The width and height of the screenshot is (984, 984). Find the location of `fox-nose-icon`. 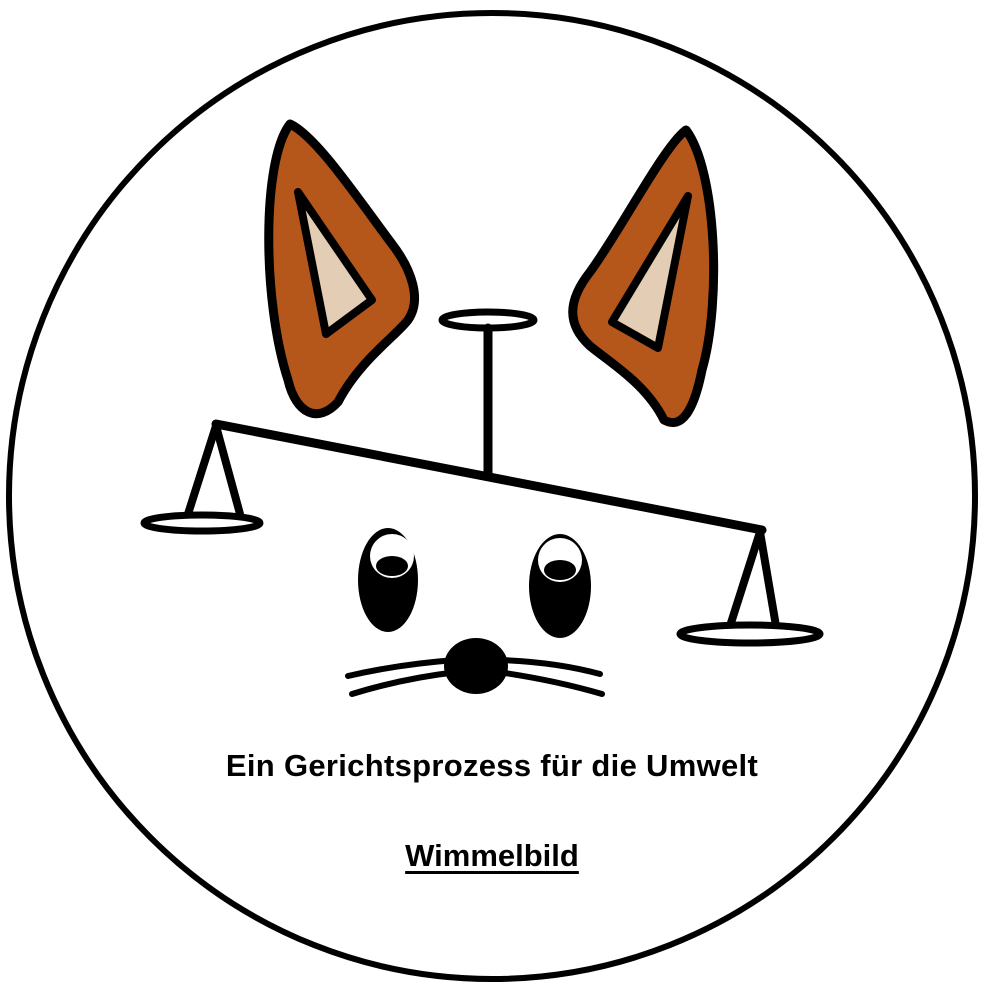

fox-nose-icon is located at coordinates (476, 666).